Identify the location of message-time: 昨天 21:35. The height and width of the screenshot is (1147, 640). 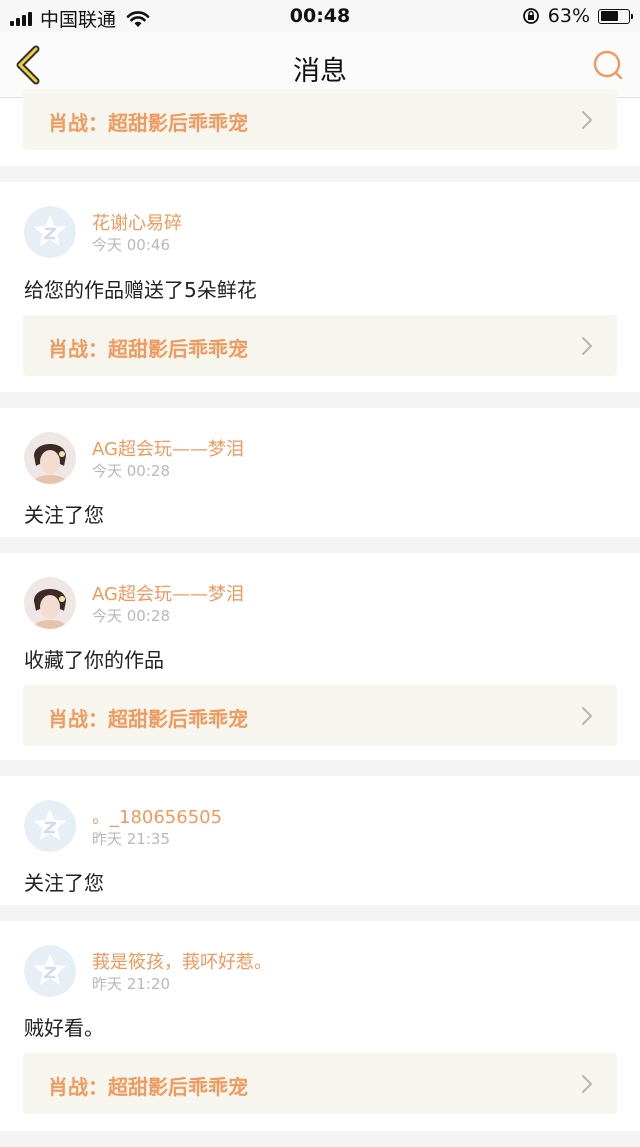
(131, 839).